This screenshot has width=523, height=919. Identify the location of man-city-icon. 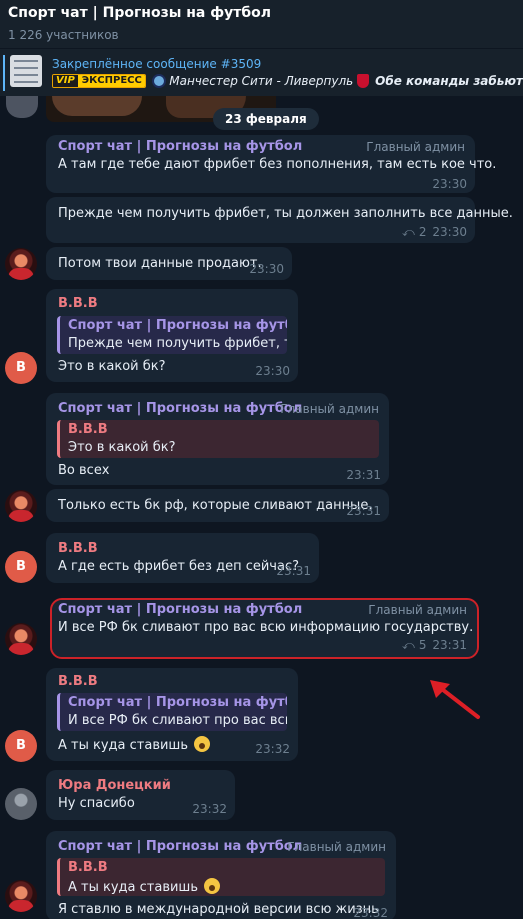
(159, 81).